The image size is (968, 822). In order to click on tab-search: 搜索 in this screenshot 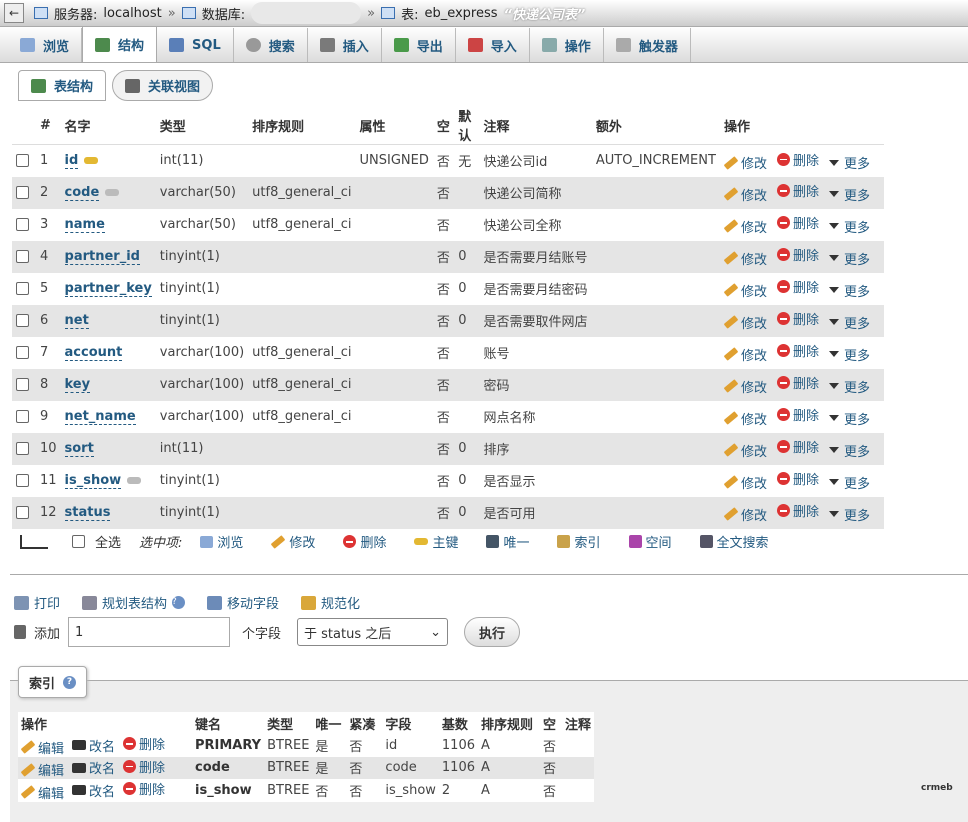, I will do `click(271, 45)`.